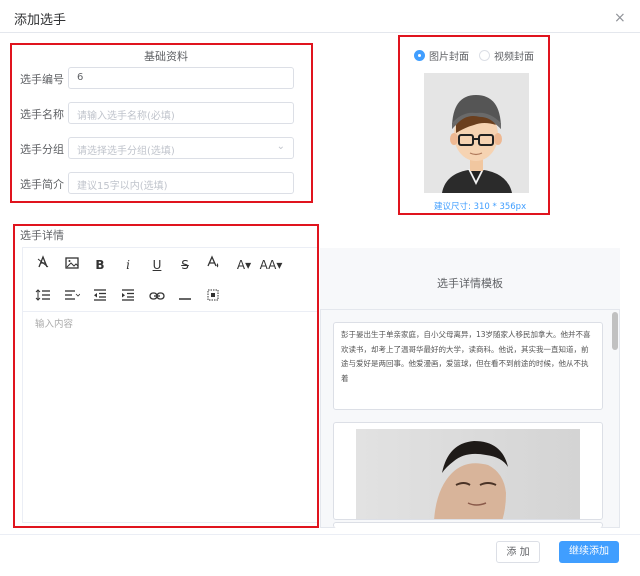 This screenshot has height=576, width=640. Describe the element at coordinates (615, 331) in the screenshot. I see `template-scrollbar` at that location.